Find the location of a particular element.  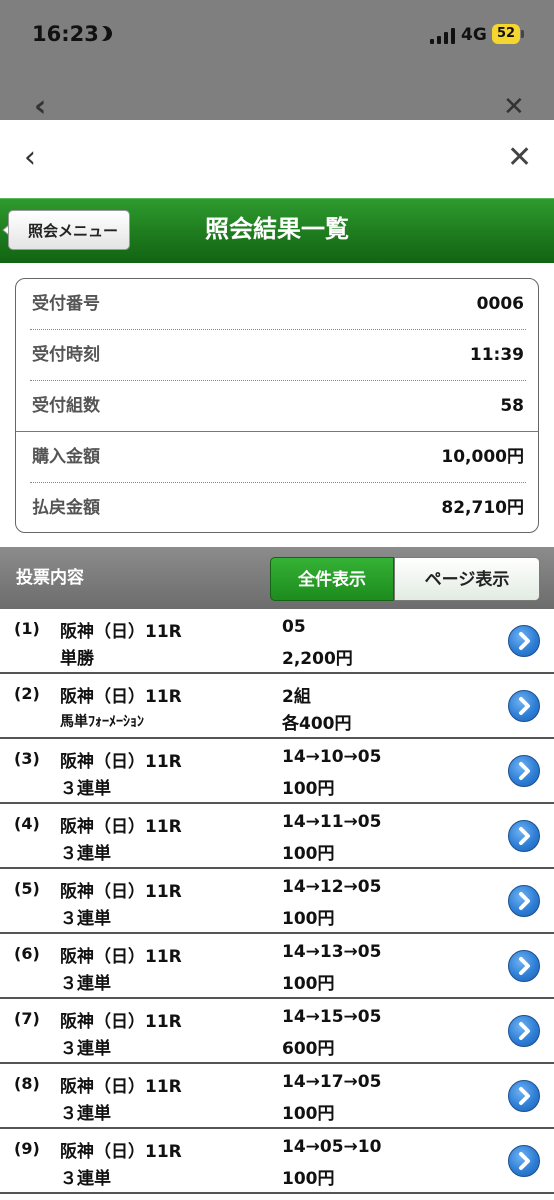

bet-number: (6) is located at coordinates (27, 953).